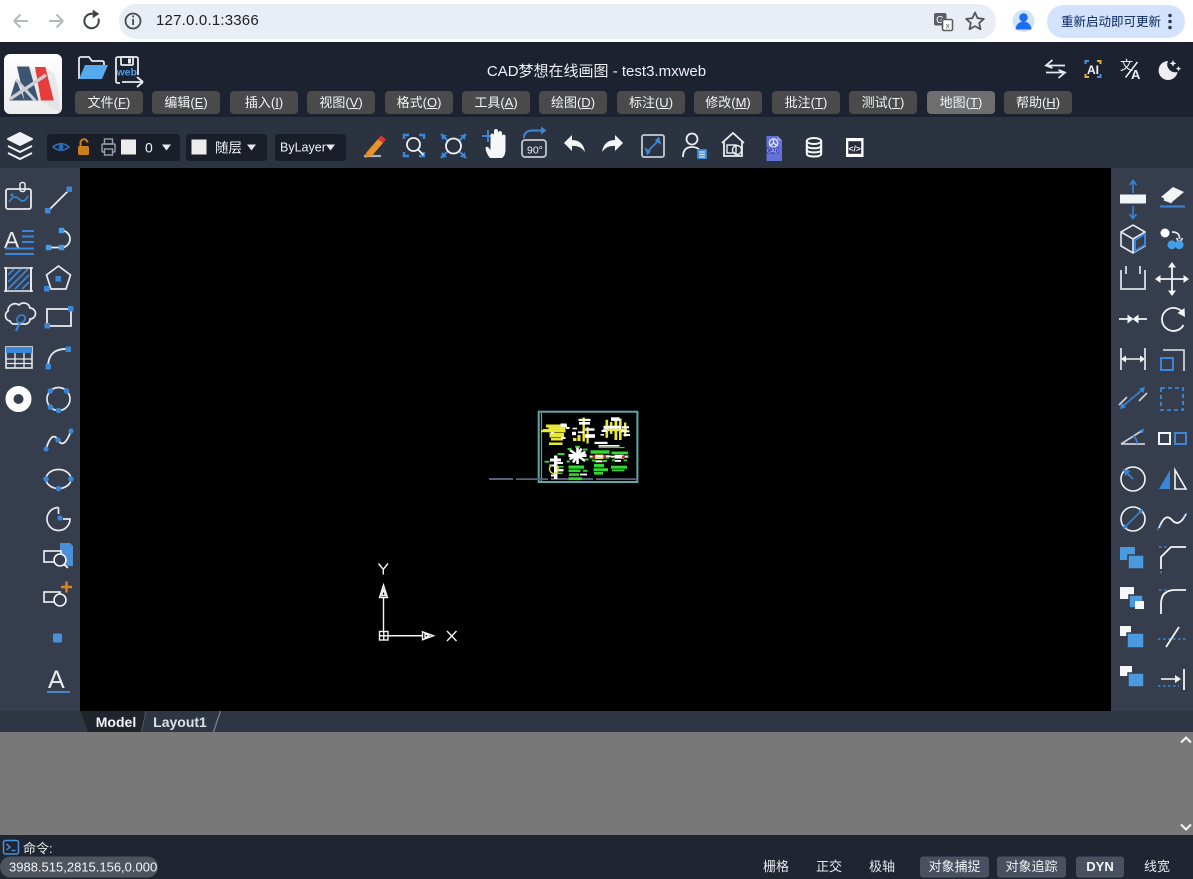  I want to click on svg-text: x, so click(947, 26).